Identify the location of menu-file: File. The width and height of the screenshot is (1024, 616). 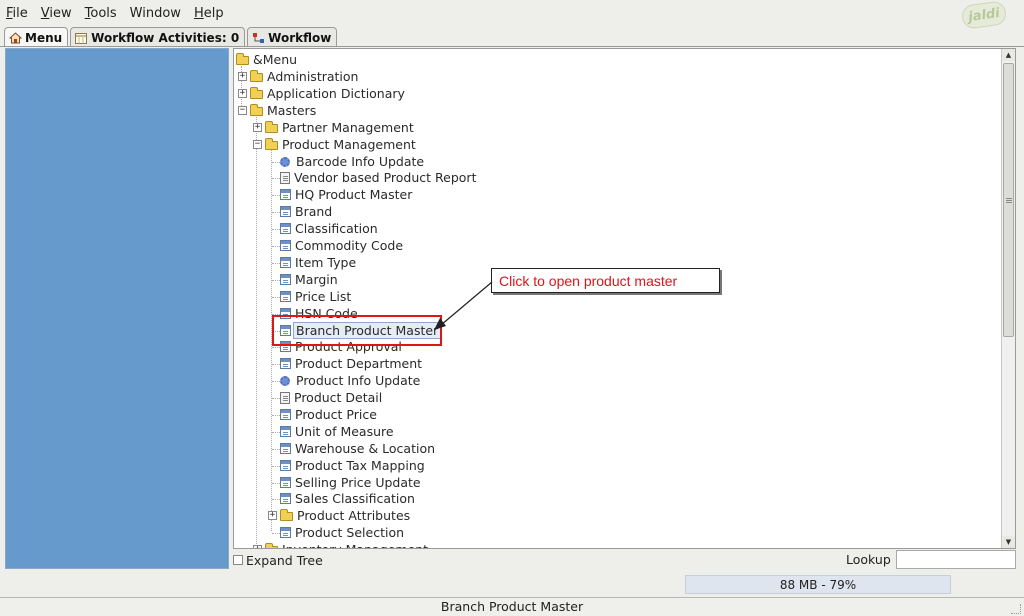
(17, 13).